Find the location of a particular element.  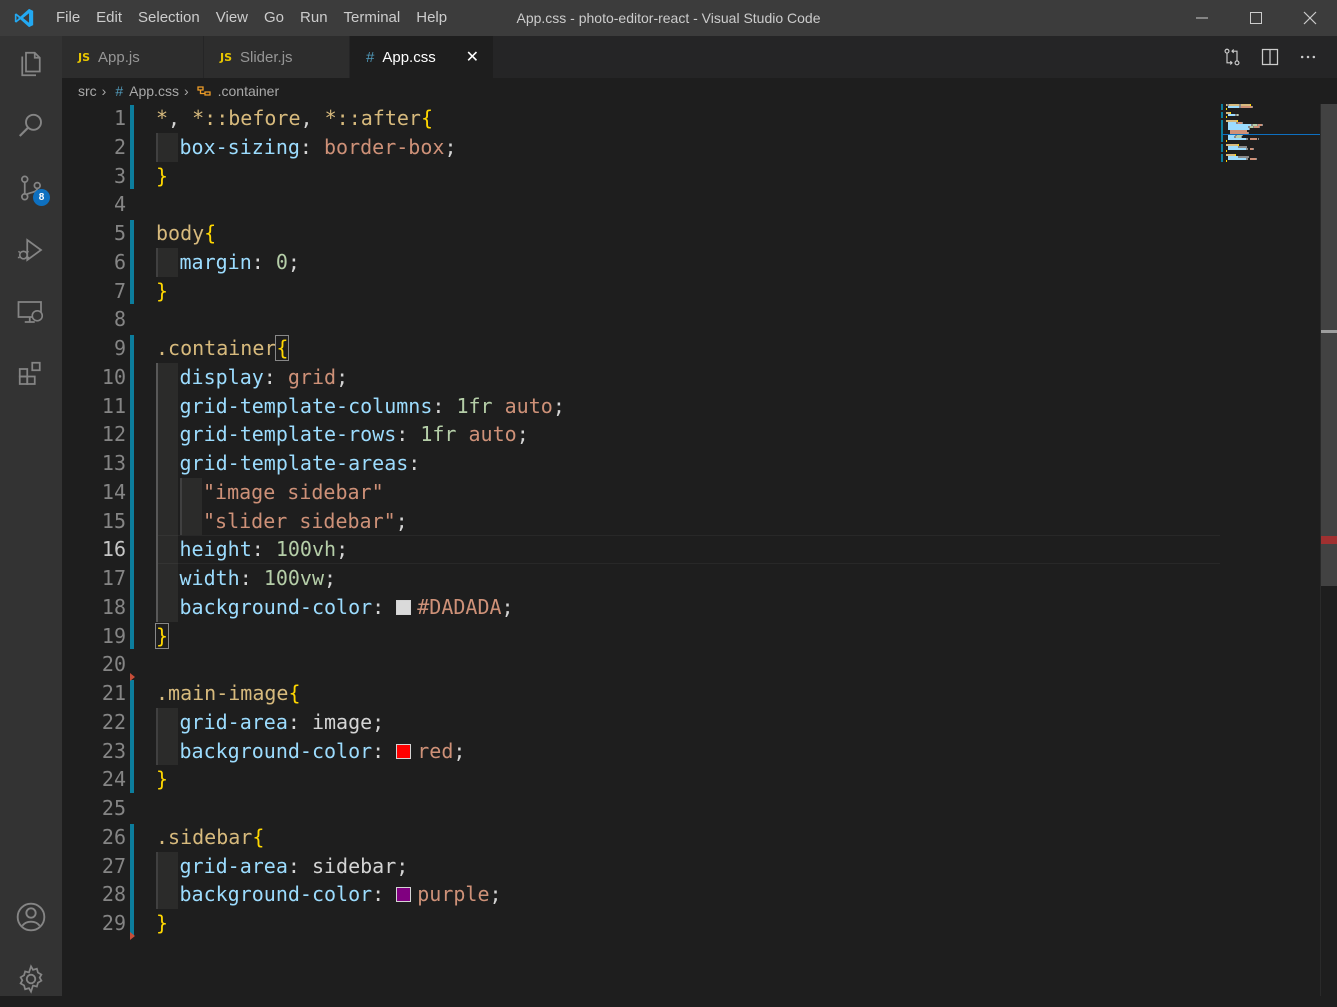

code-text: "image sidebar" is located at coordinates (293, 492).